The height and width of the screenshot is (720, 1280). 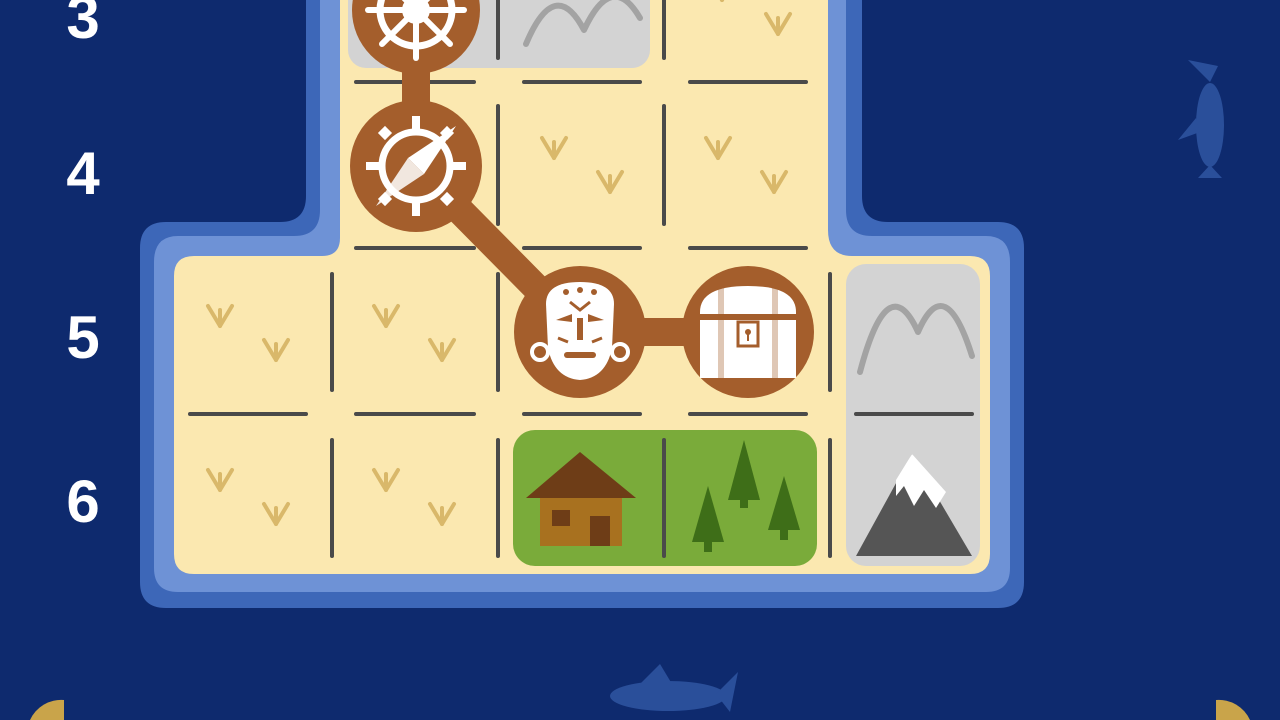 I want to click on corner-button-right, so click(x=1233, y=709).